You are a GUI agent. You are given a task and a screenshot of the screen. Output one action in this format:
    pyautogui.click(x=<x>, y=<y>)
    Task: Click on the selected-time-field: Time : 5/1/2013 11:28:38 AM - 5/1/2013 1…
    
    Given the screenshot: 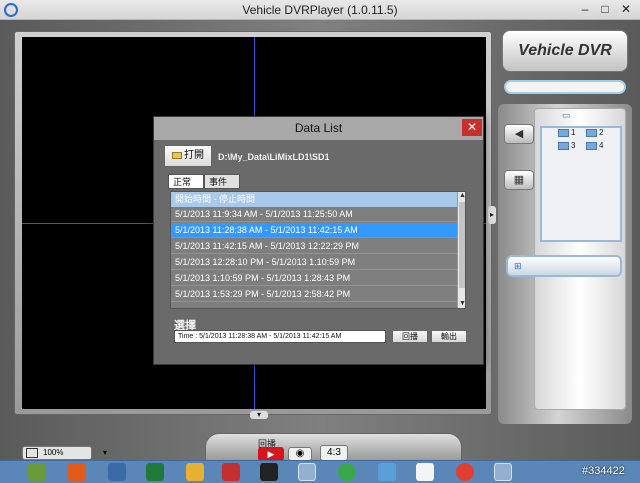 What is the action you would take?
    pyautogui.click(x=280, y=336)
    